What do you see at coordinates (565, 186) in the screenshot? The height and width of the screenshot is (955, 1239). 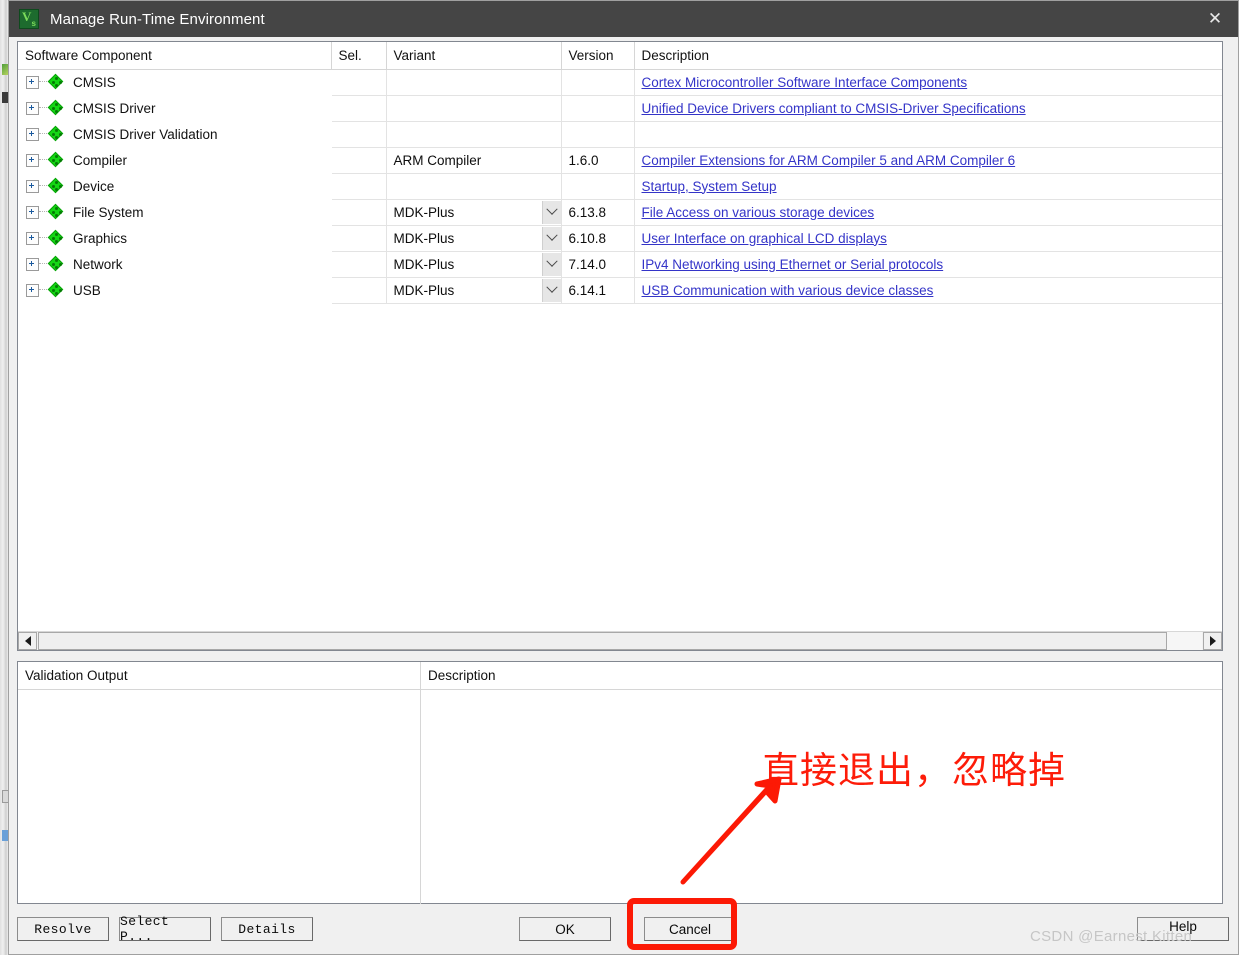 I see `version-value` at bounding box center [565, 186].